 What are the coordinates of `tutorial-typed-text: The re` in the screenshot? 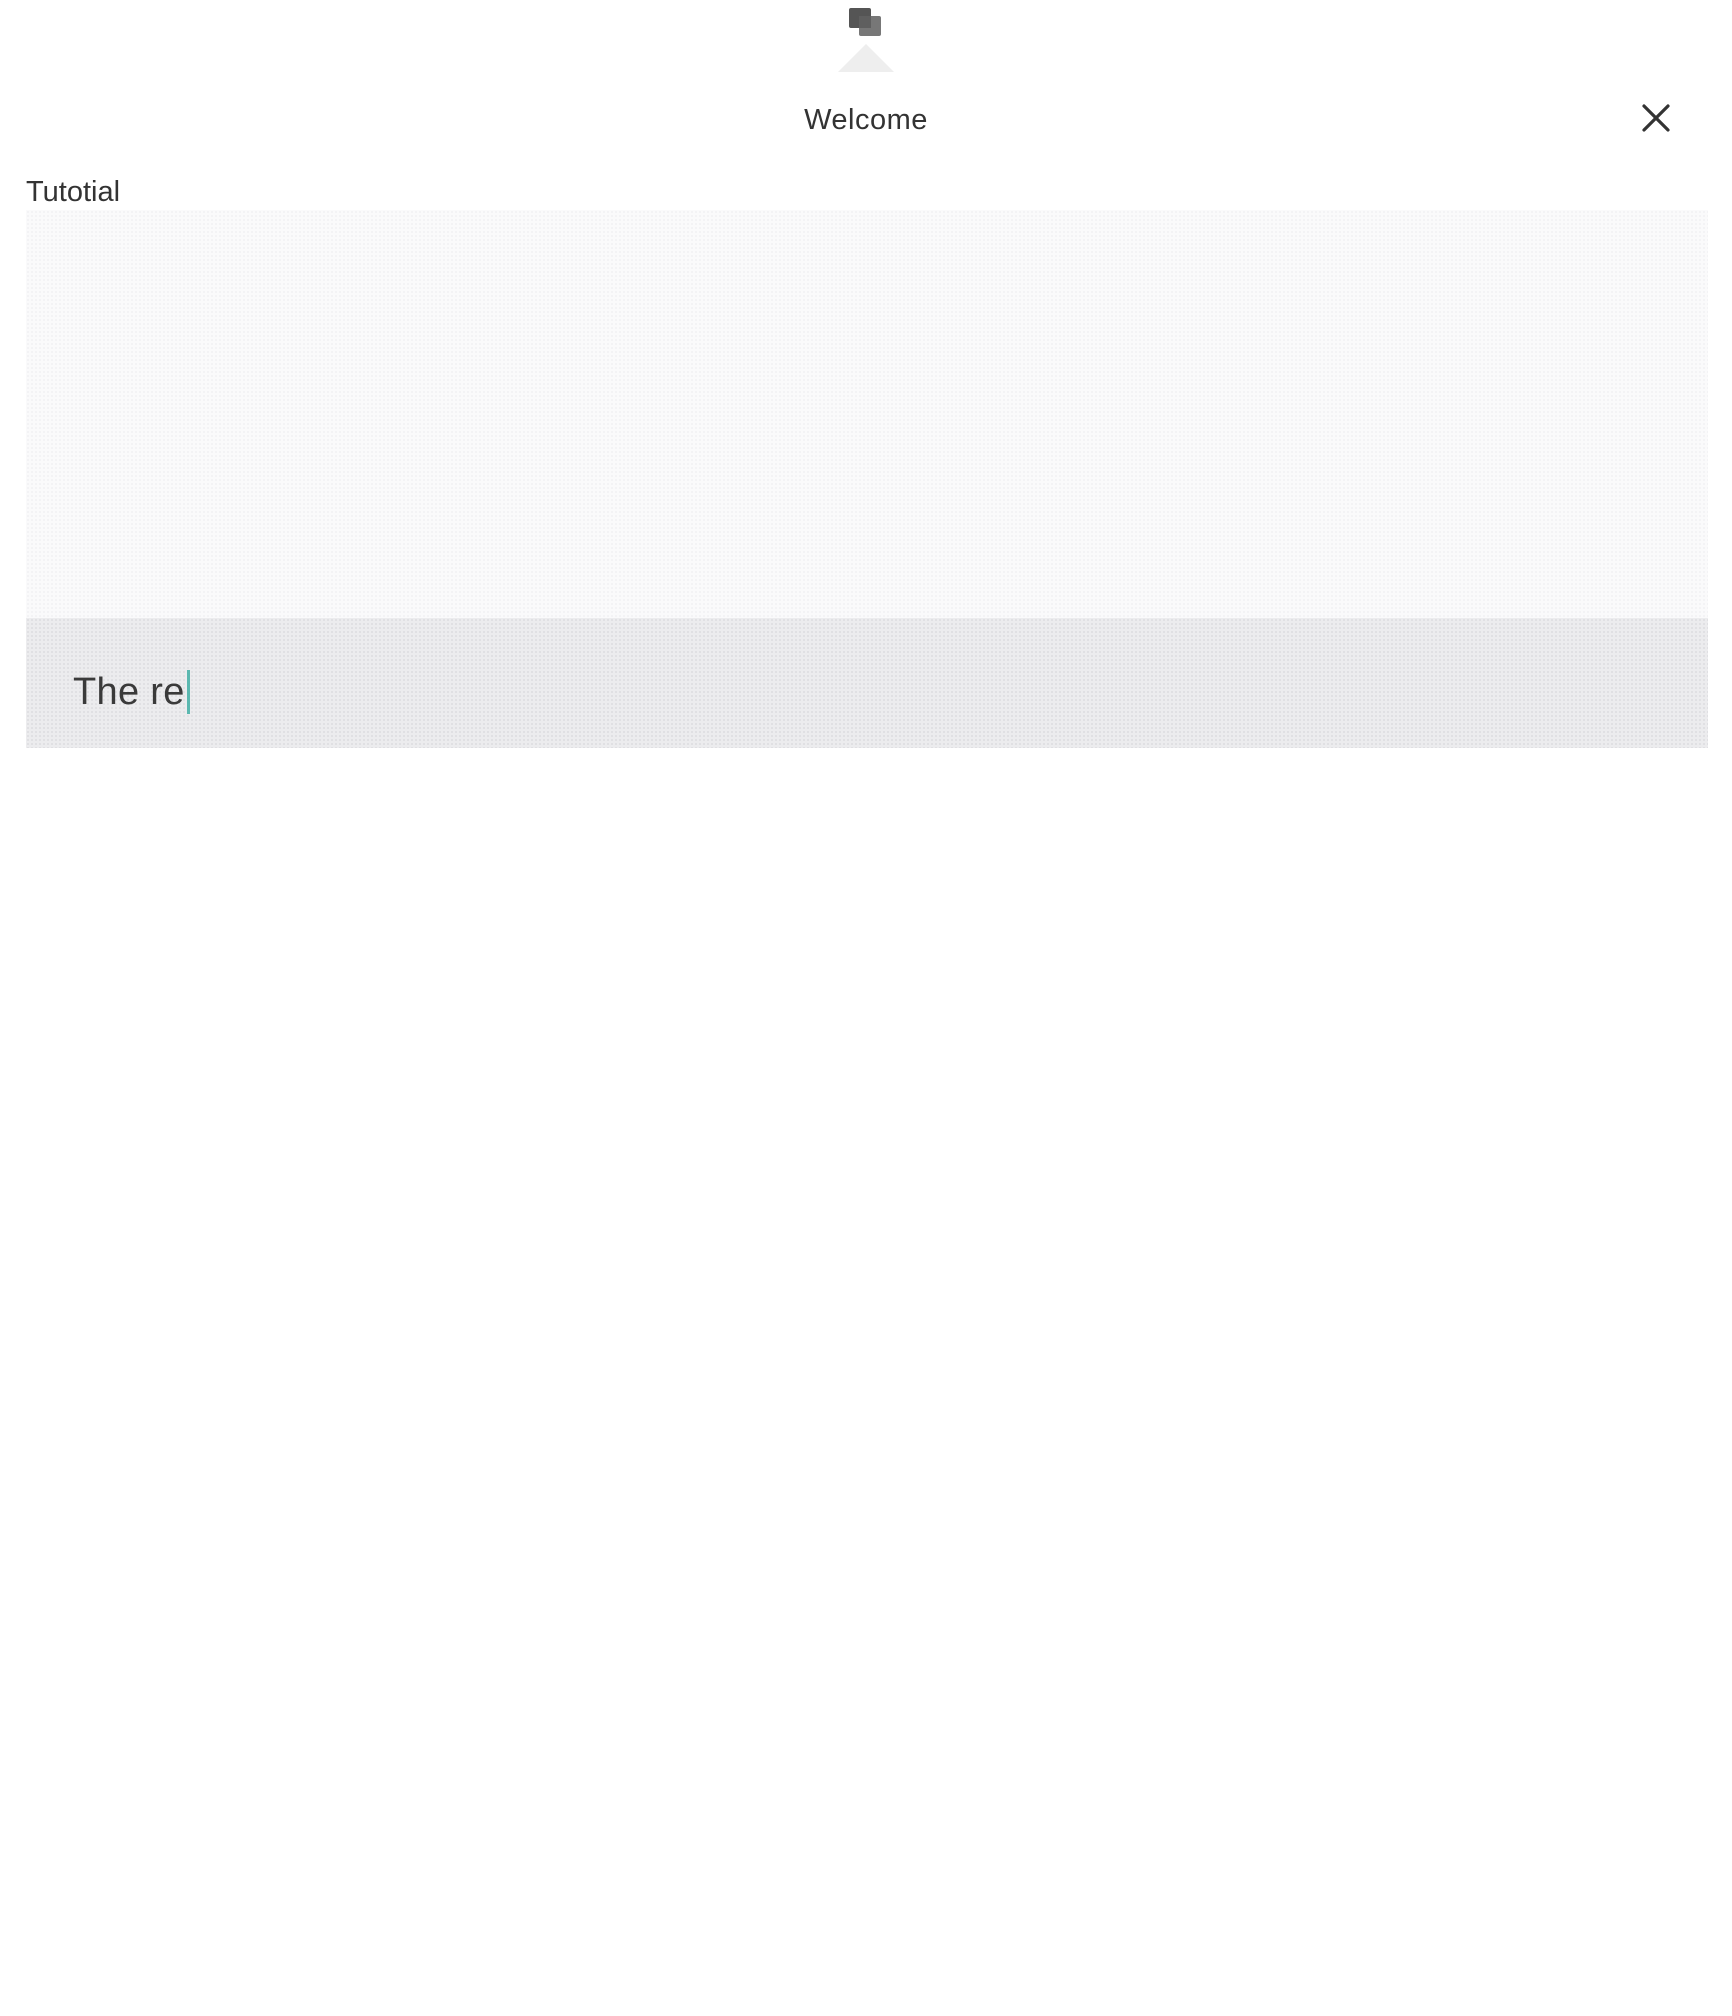 It's located at (131, 692).